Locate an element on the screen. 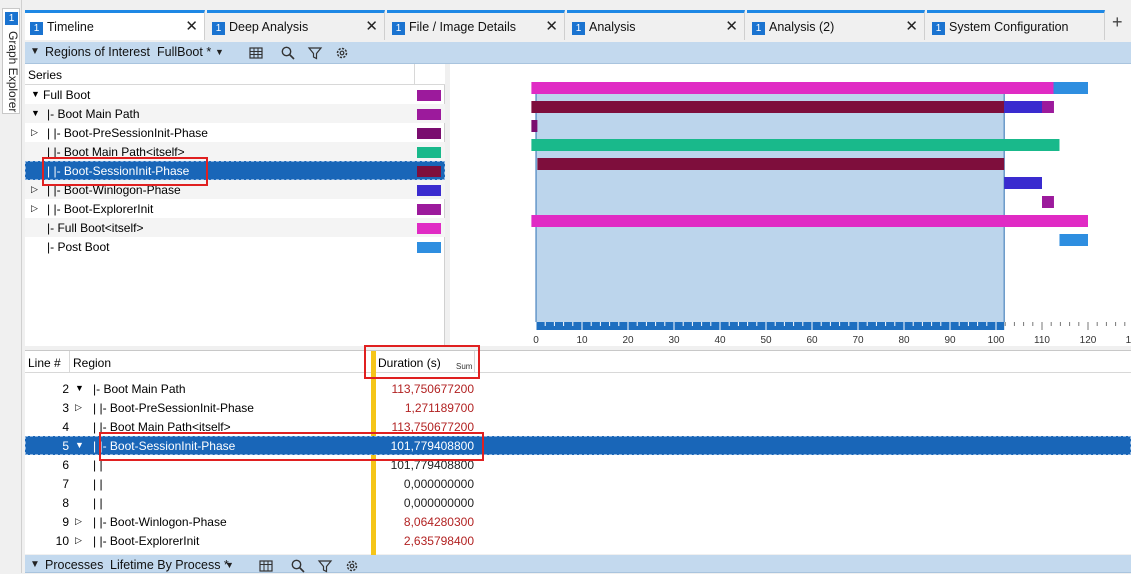 The image size is (1131, 574). line-number: 10 is located at coordinates (62, 541).